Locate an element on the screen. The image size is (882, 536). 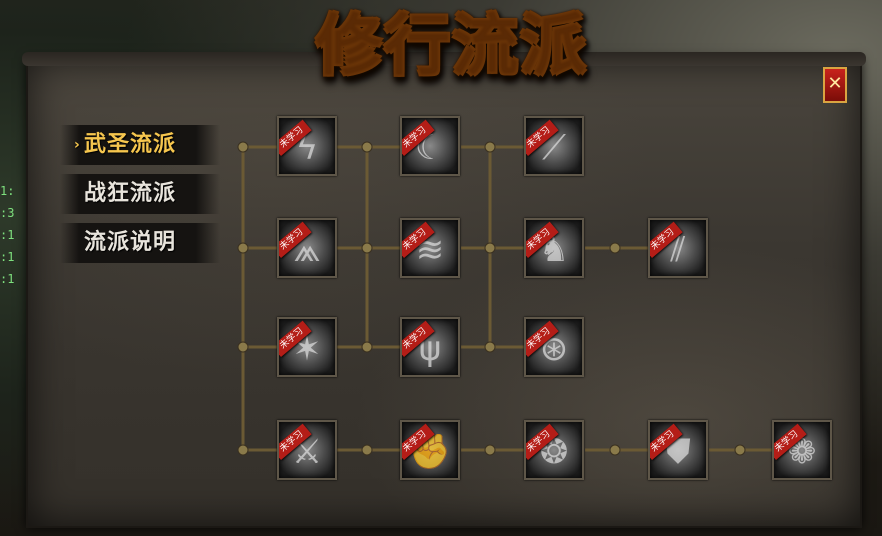
close-button: ✕ is located at coordinates (835, 85).